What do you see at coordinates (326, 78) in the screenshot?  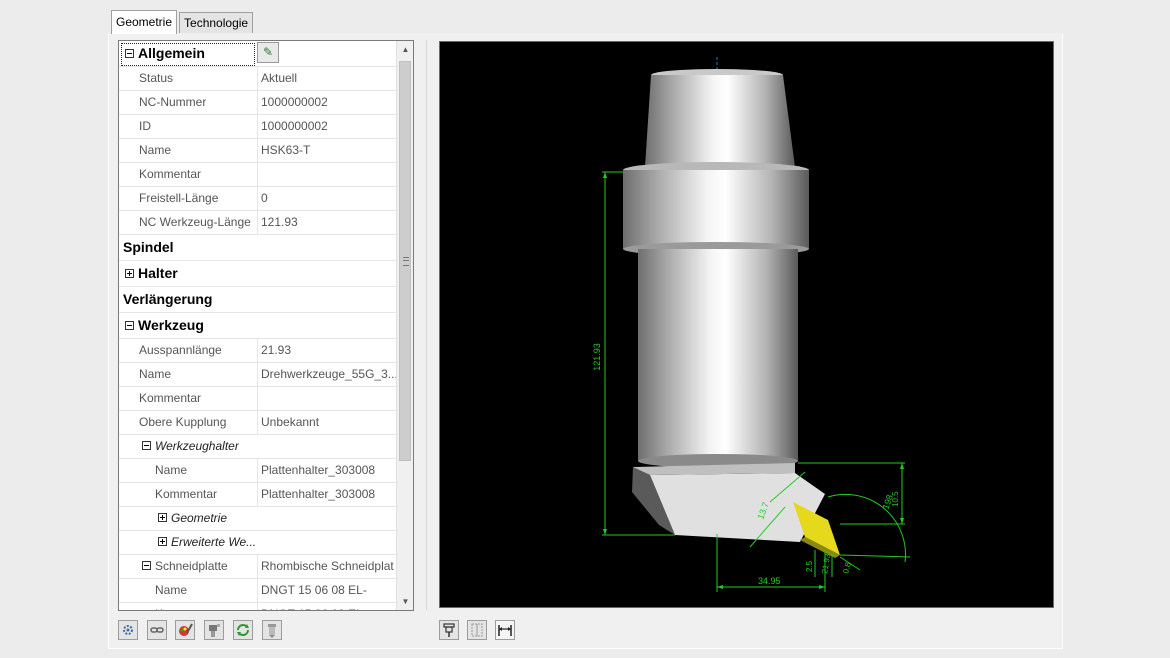 I see `property-value: Aktuell` at bounding box center [326, 78].